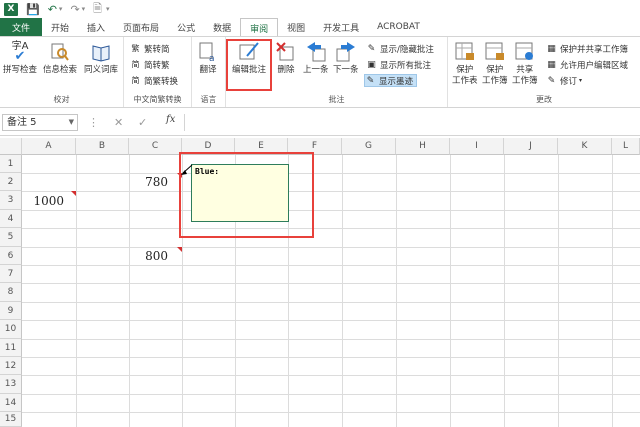  Describe the element at coordinates (320, 9) in the screenshot. I see `title-bar: X 💾 ↶ ▾ ↷ ▾ 🗎 ▾` at that location.